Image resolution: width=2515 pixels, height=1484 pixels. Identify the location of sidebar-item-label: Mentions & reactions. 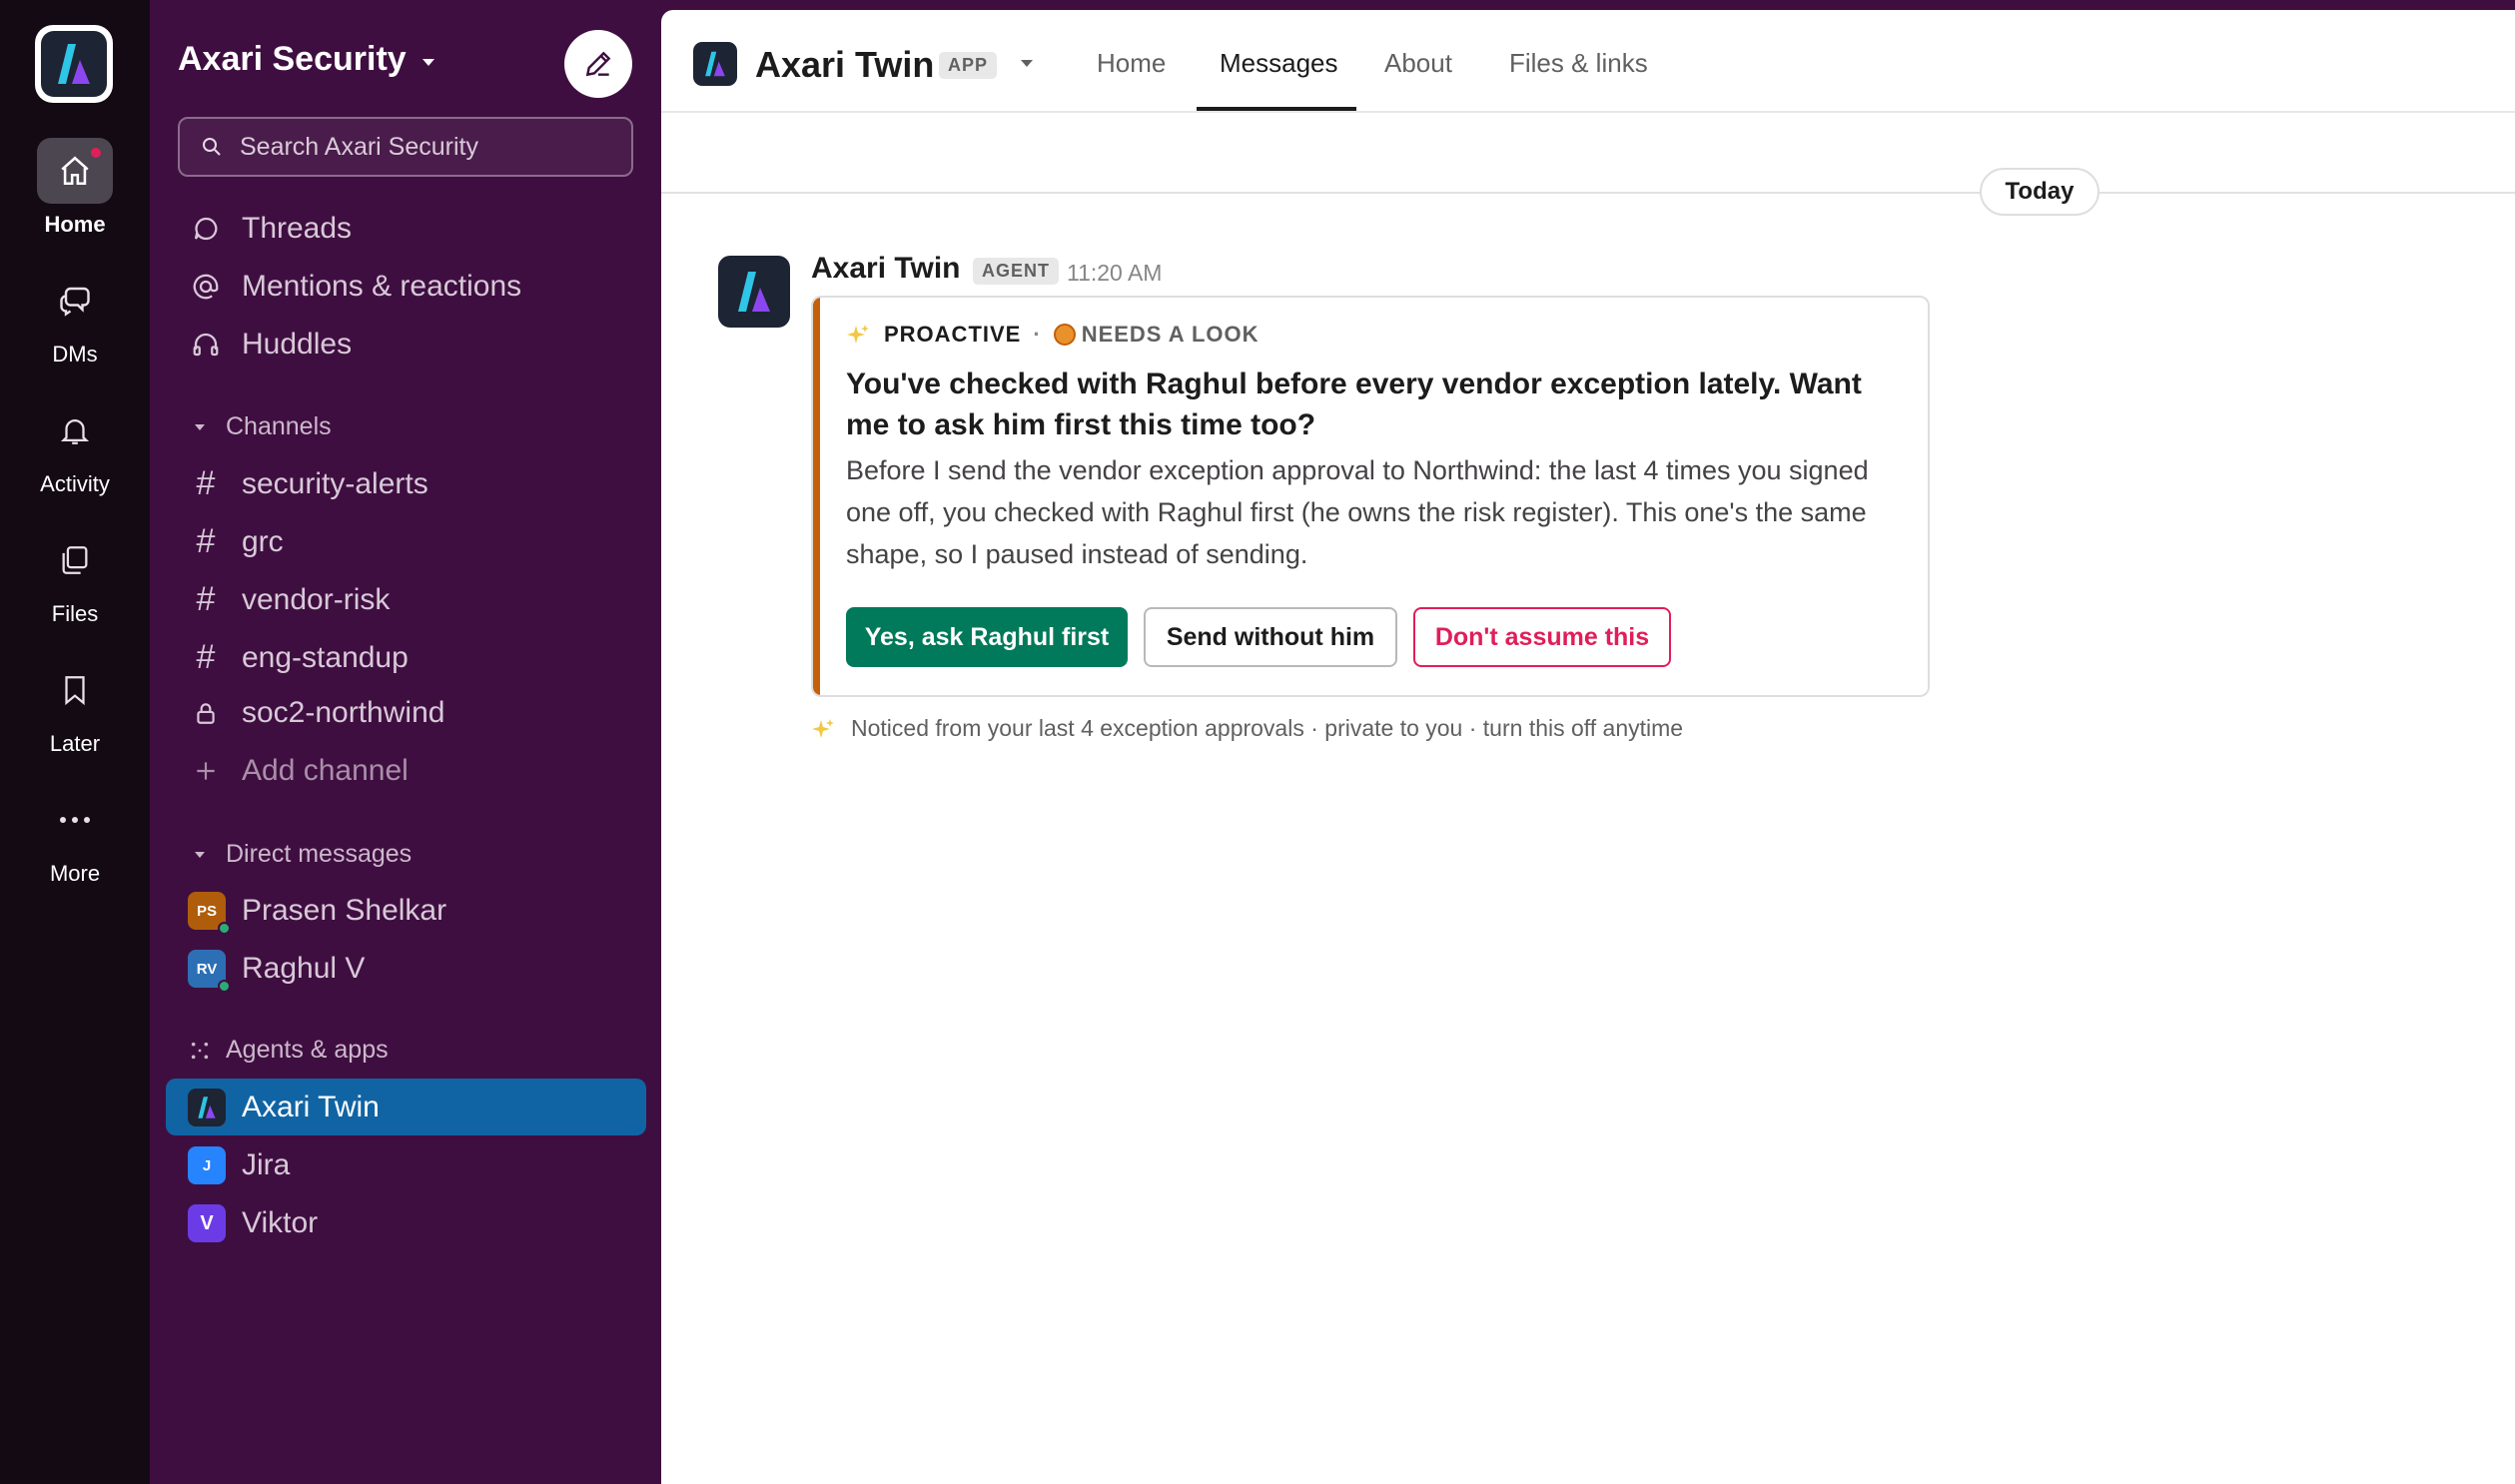
(382, 286).